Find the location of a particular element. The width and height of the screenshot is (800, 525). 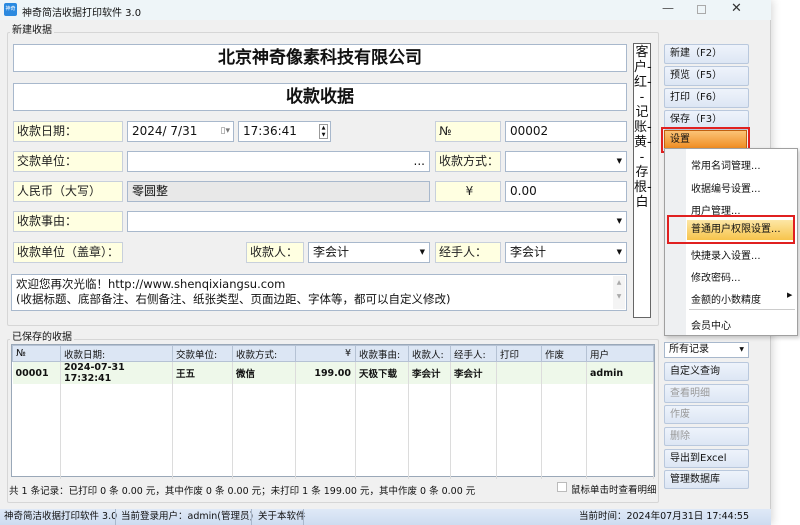

click-detail-label: 鼠标单击时查看明细 is located at coordinates (614, 490).